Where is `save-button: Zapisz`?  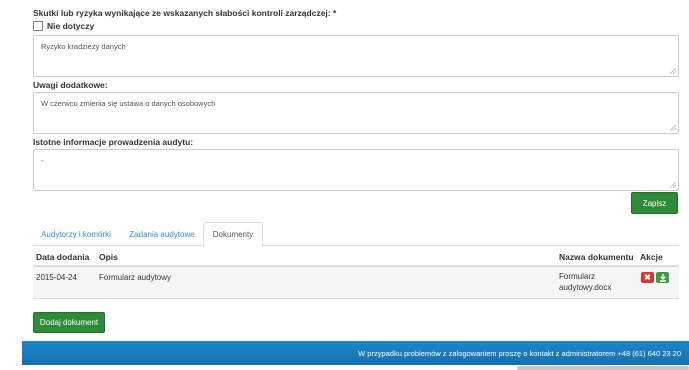 save-button: Zapisz is located at coordinates (654, 203).